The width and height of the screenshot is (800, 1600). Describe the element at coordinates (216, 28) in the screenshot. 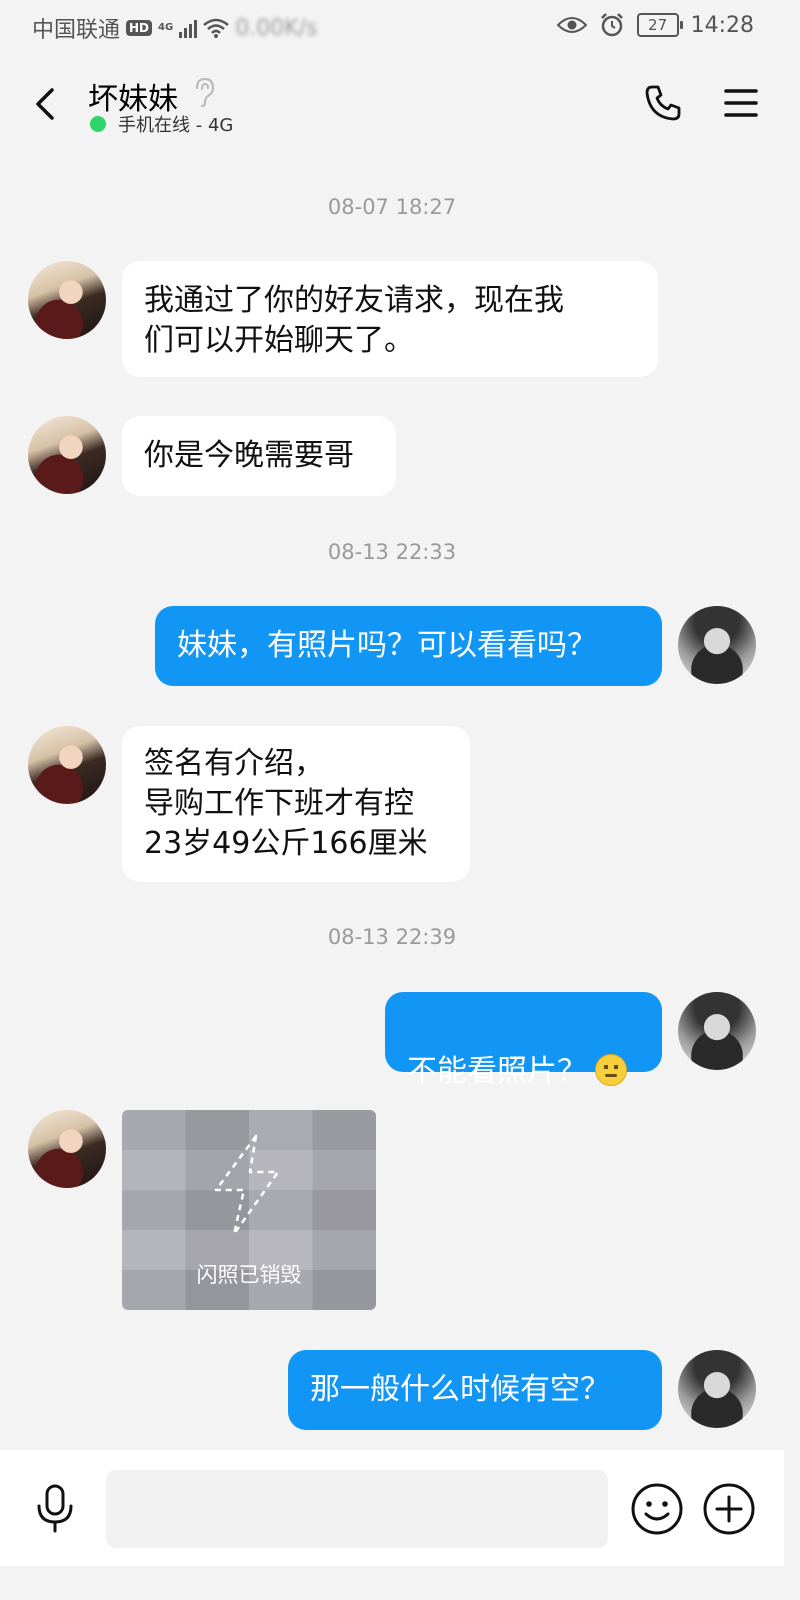

I see `wifi-icon` at that location.